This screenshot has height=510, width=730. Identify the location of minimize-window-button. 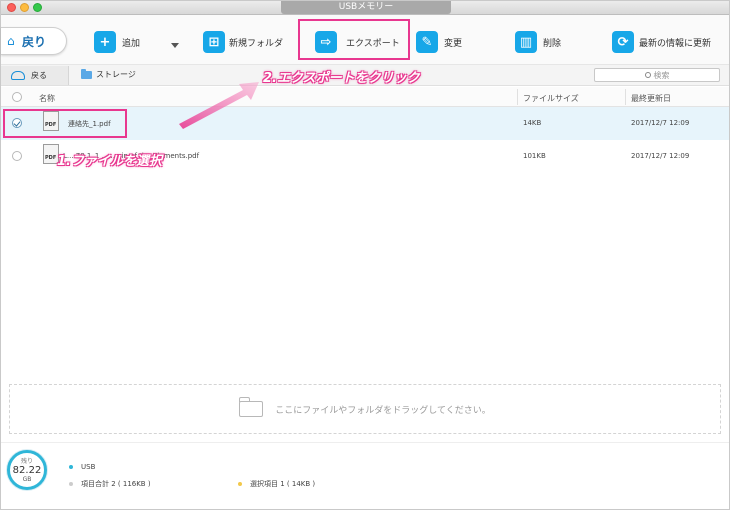
(24, 7).